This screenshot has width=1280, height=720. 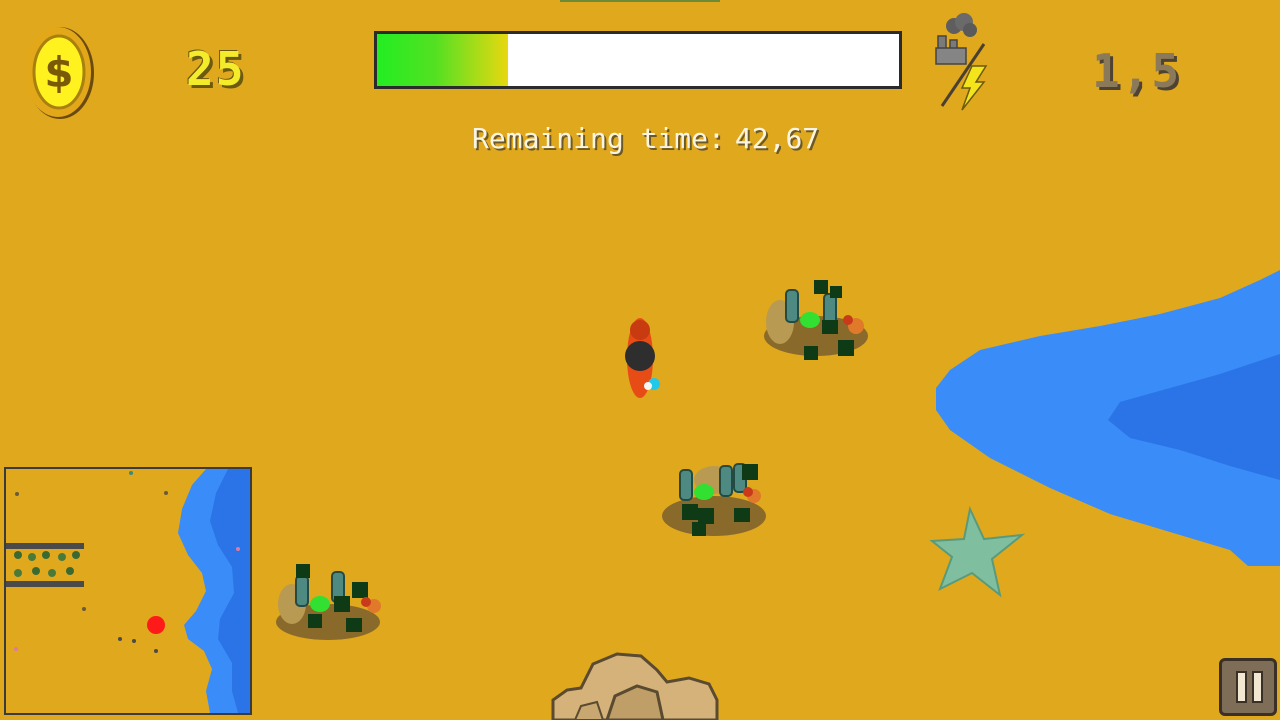 What do you see at coordinates (1248, 687) in the screenshot?
I see `pause-button` at bounding box center [1248, 687].